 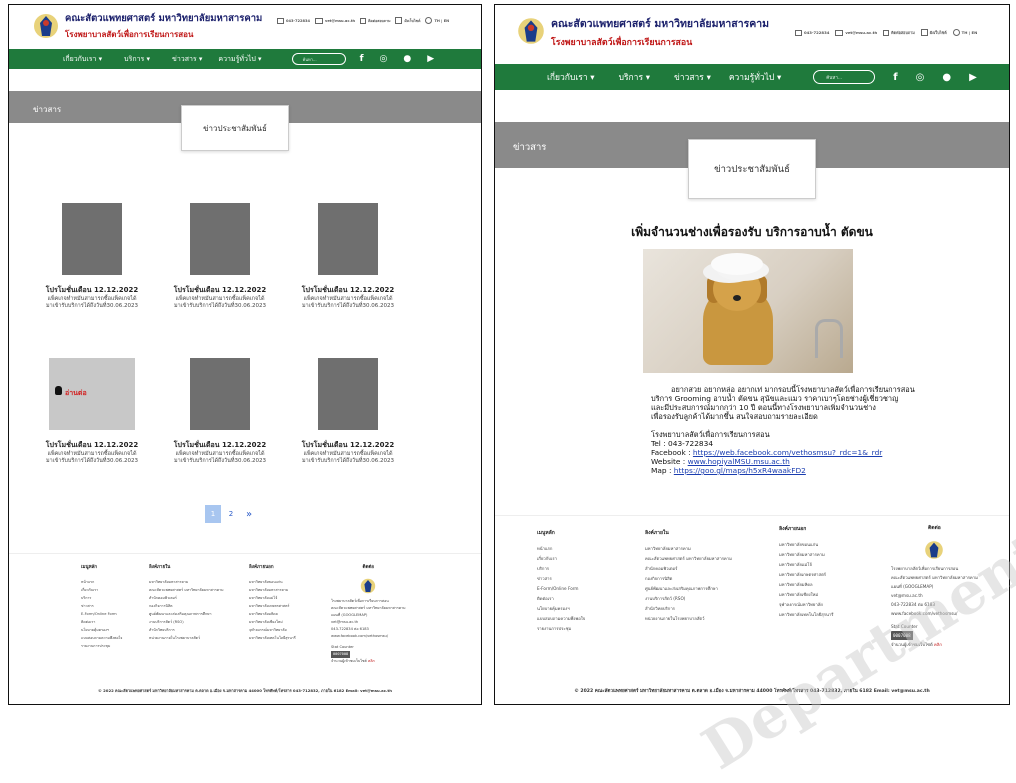 I want to click on news-thumbnail-hover: อ่านต่อ, so click(x=92, y=394).